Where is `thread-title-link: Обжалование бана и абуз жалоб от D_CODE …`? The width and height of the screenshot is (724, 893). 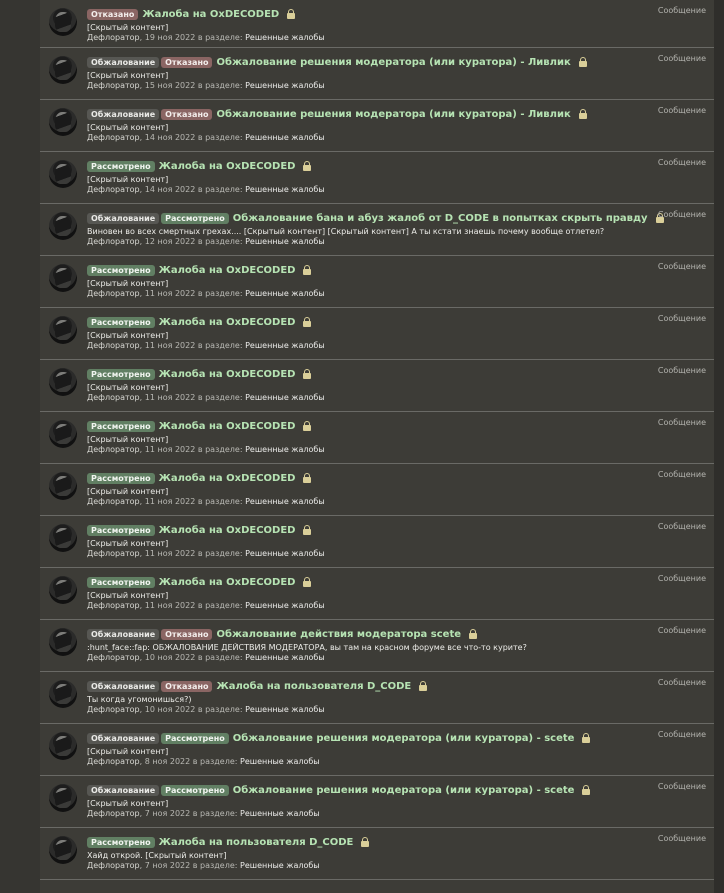 thread-title-link: Обжалование бана и абуз жалоб от D_CODE … is located at coordinates (440, 219).